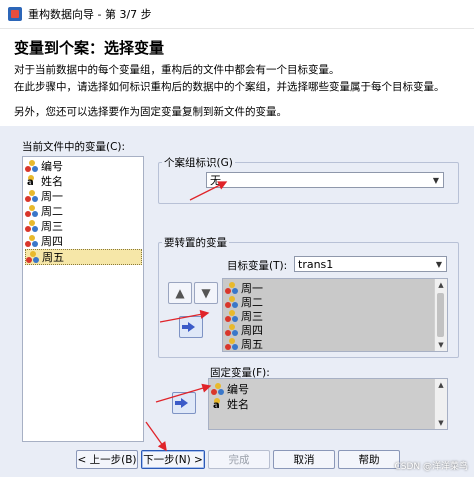 This screenshot has width=474, height=477. I want to click on transpose-scrollbar: ▲ ▼, so click(440, 315).